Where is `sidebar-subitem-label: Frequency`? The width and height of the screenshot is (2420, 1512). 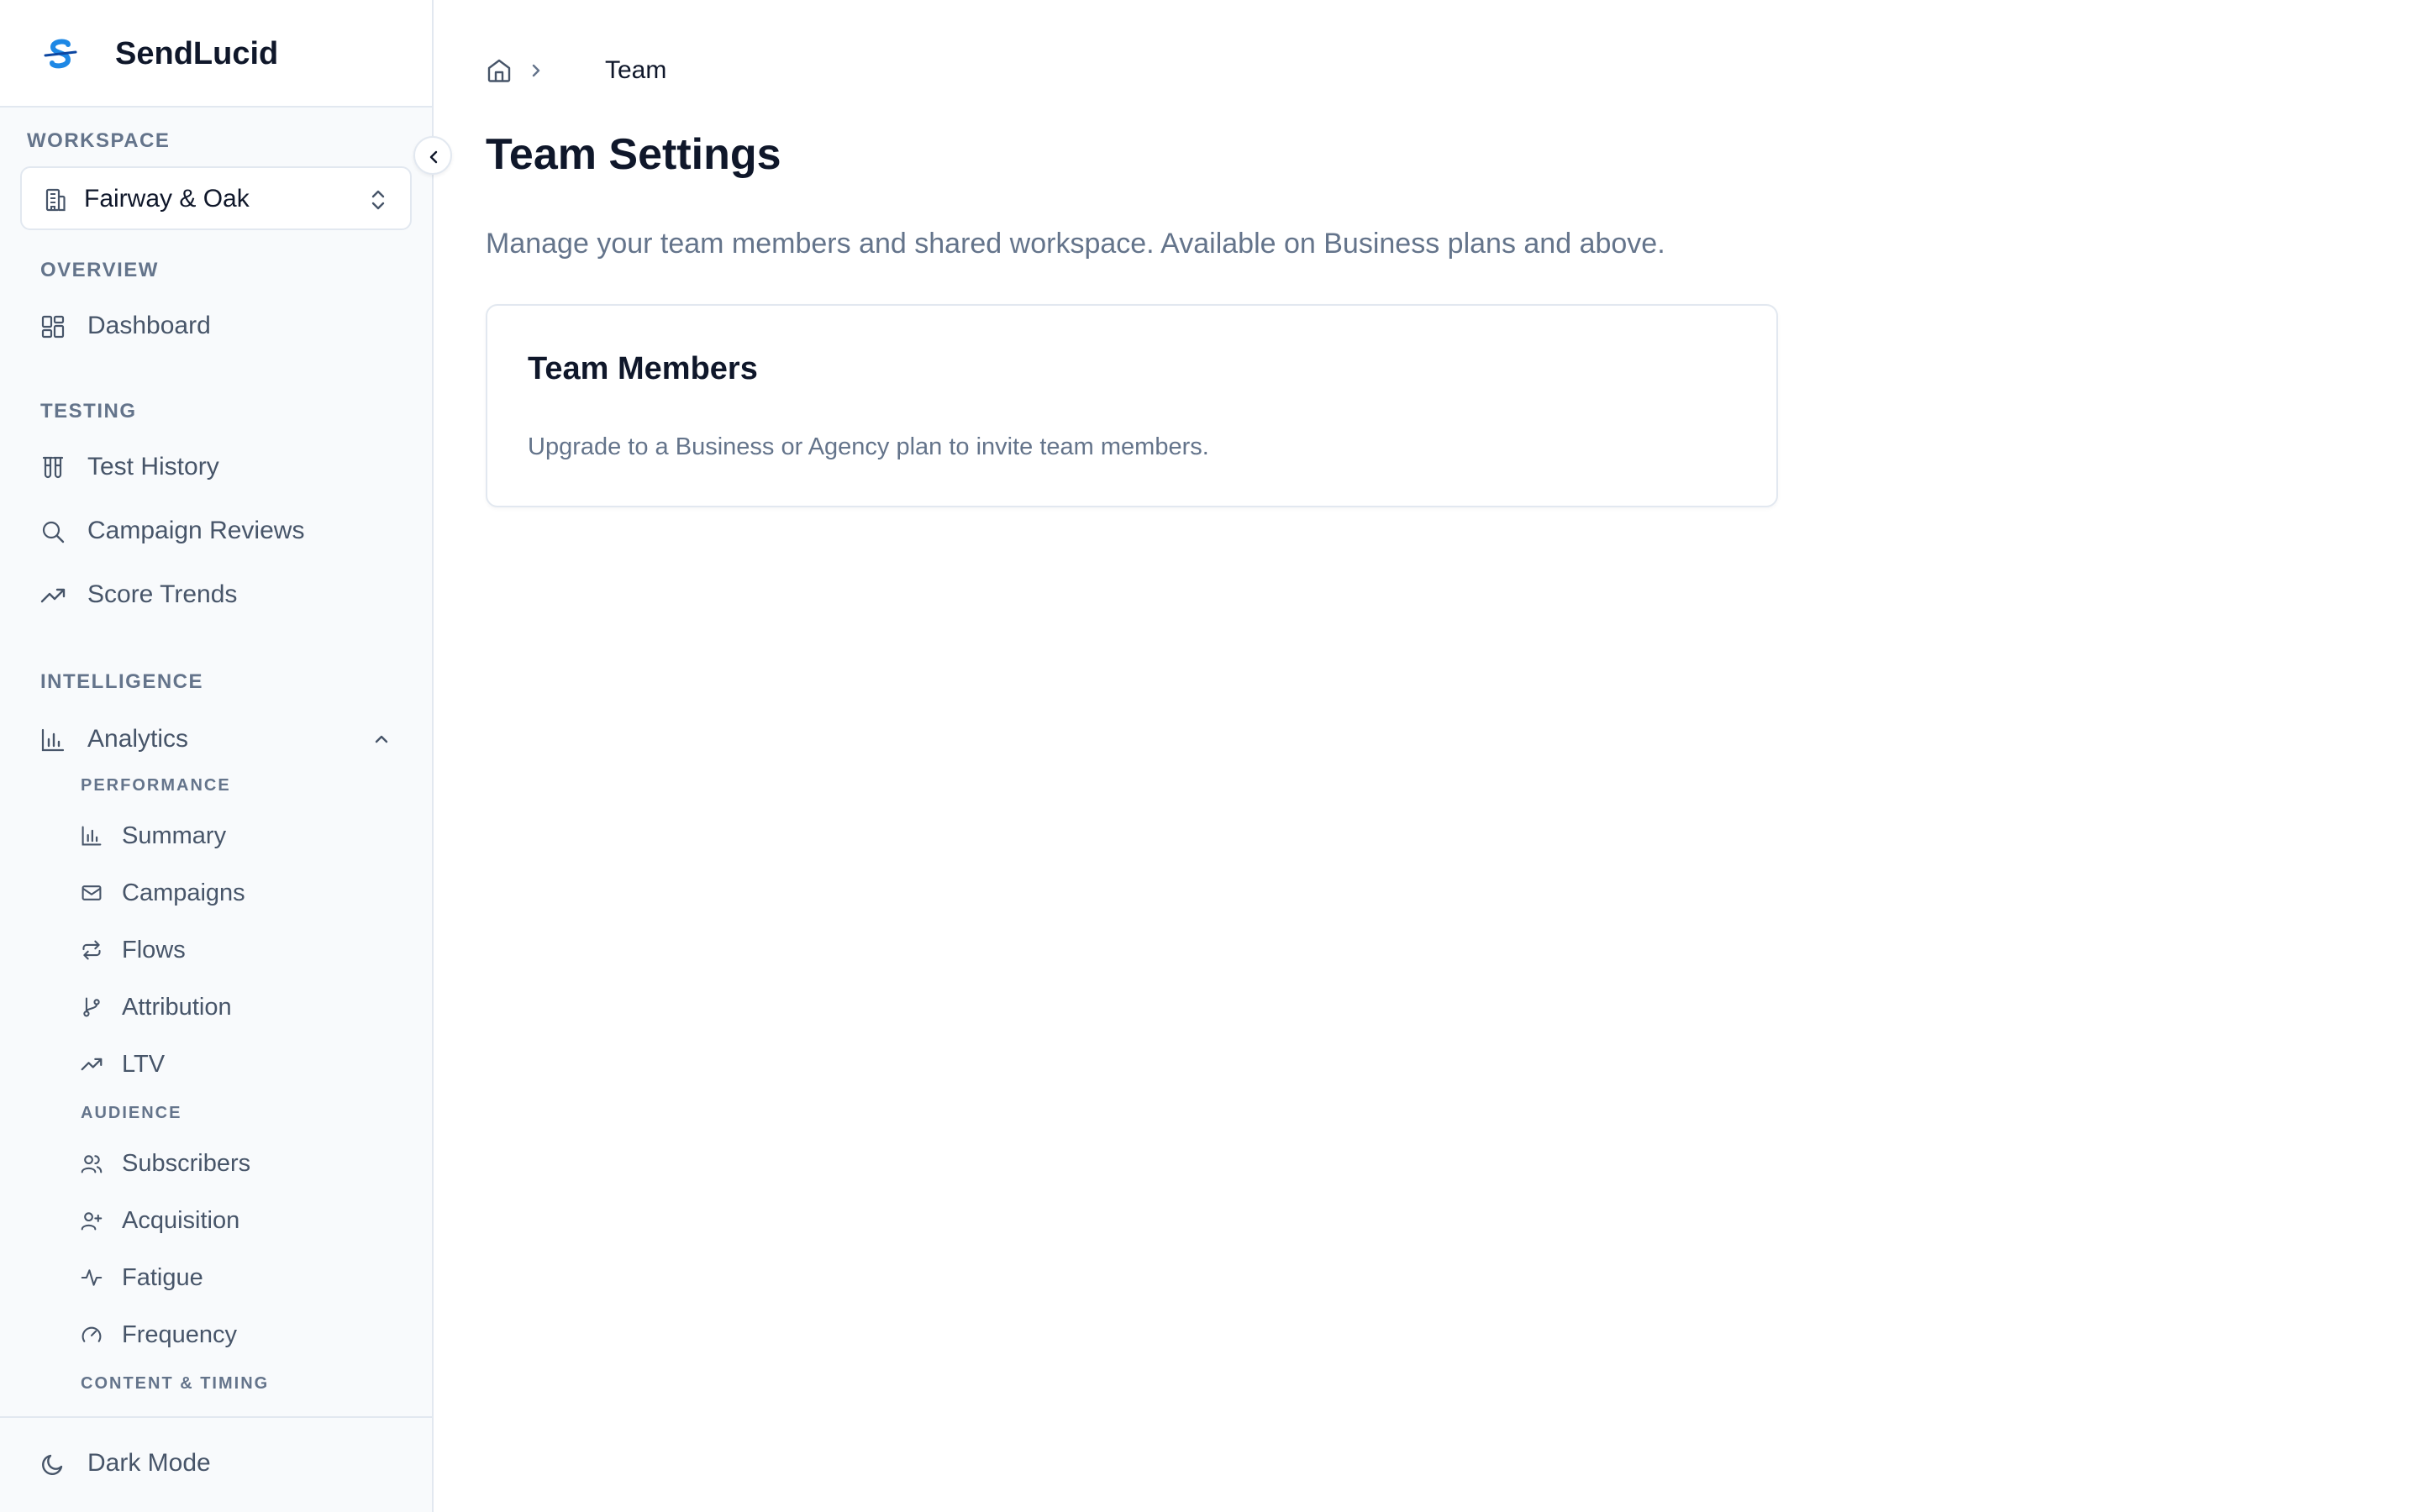 sidebar-subitem-label: Frequency is located at coordinates (180, 1334).